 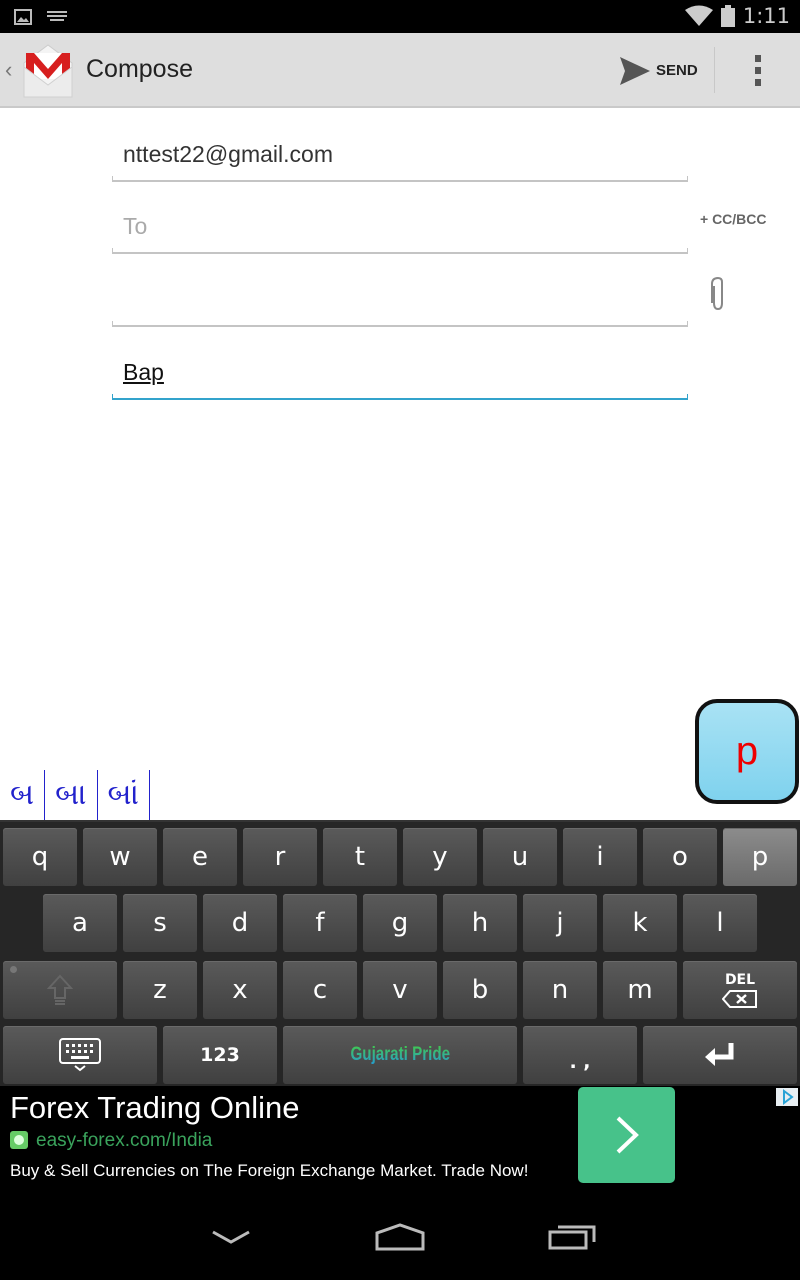 I want to click on key-q: q, so click(x=40, y=857).